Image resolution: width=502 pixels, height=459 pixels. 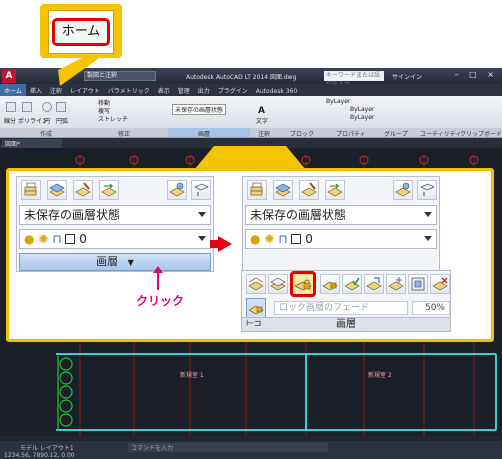 I want to click on layer-thaw-all-icon, so click(x=396, y=284).